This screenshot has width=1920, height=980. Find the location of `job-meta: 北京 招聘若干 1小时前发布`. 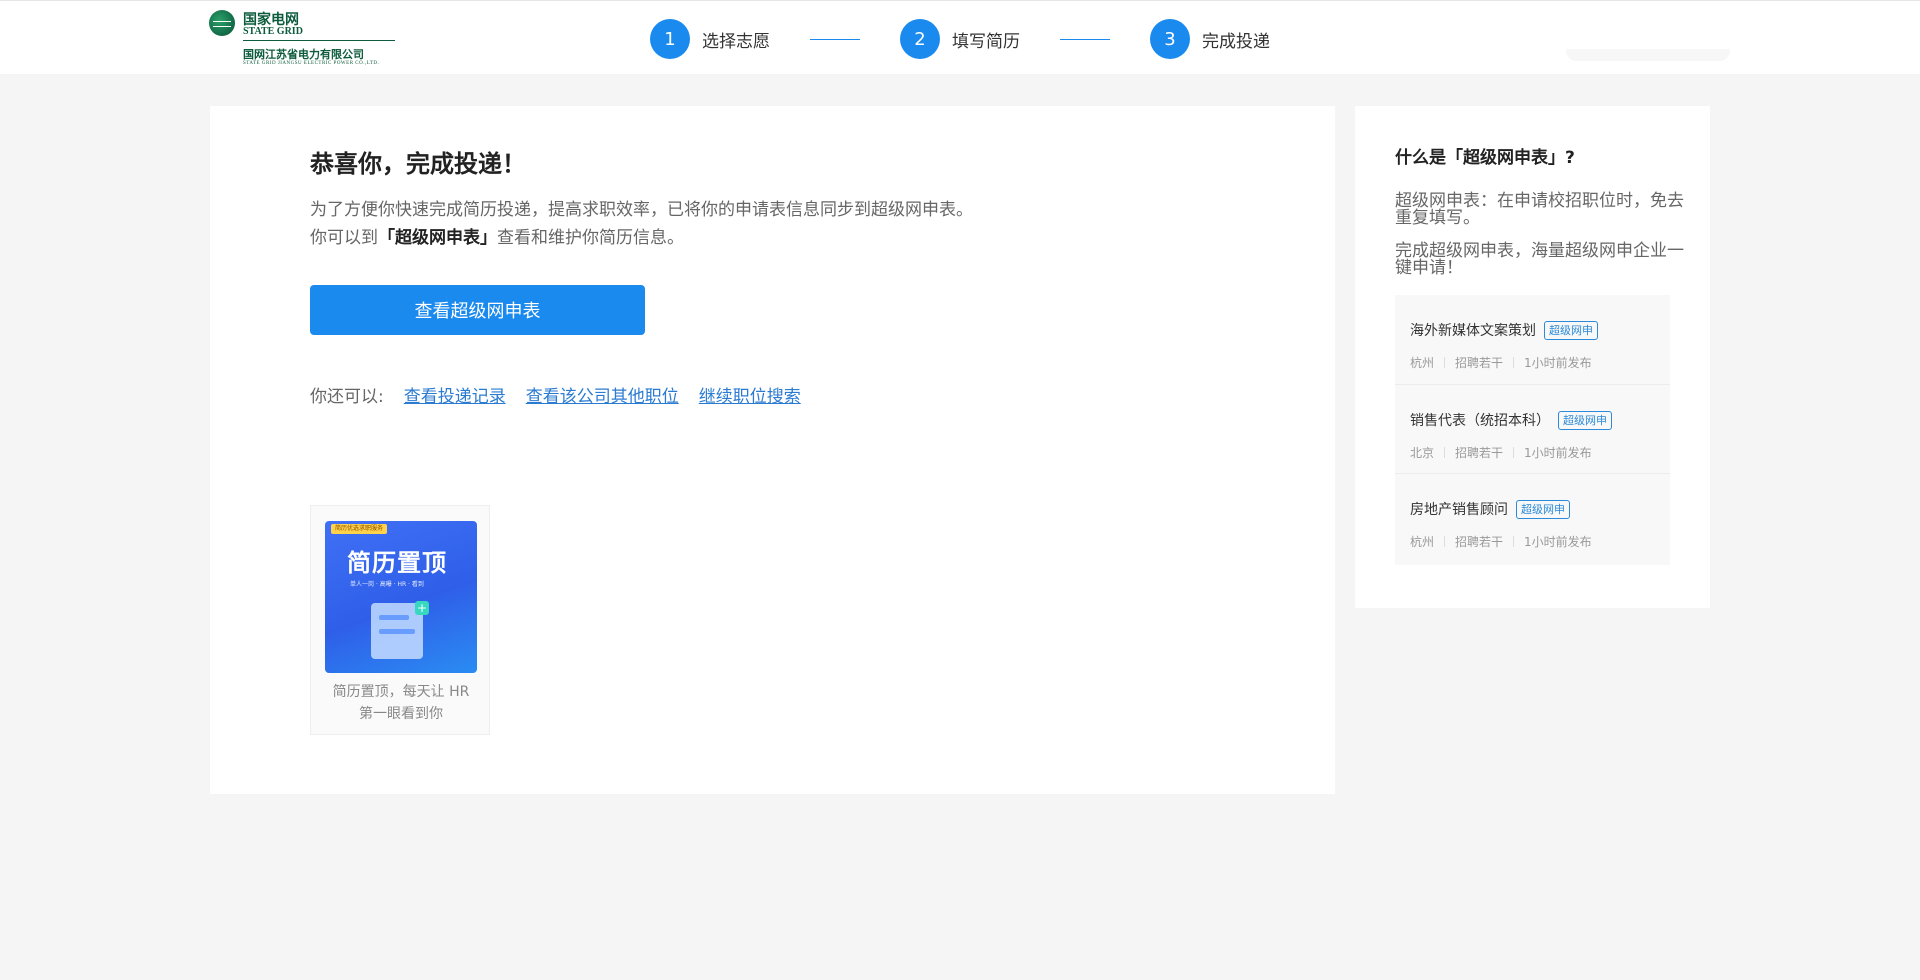

job-meta: 北京 招聘若干 1小时前发布 is located at coordinates (1501, 452).